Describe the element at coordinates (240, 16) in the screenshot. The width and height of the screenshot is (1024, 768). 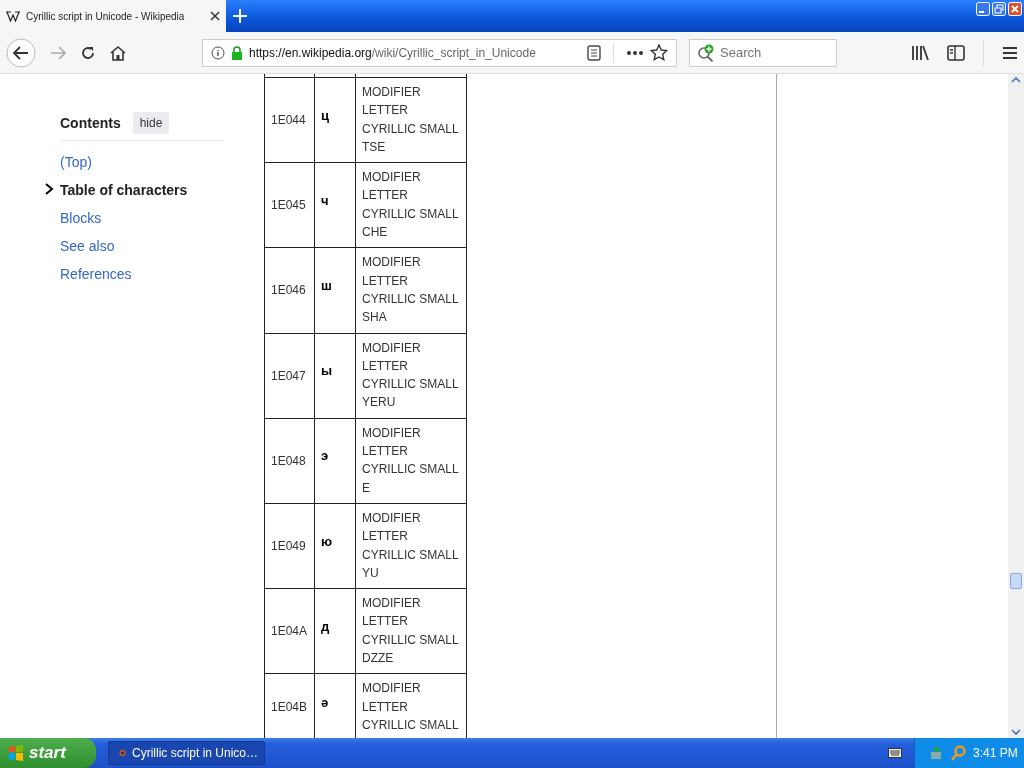
I see `new-tab-icon` at that location.